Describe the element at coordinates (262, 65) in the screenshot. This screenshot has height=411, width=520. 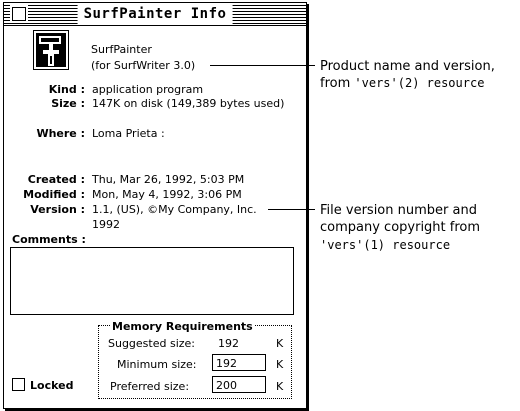
I see `callout-line-top` at that location.